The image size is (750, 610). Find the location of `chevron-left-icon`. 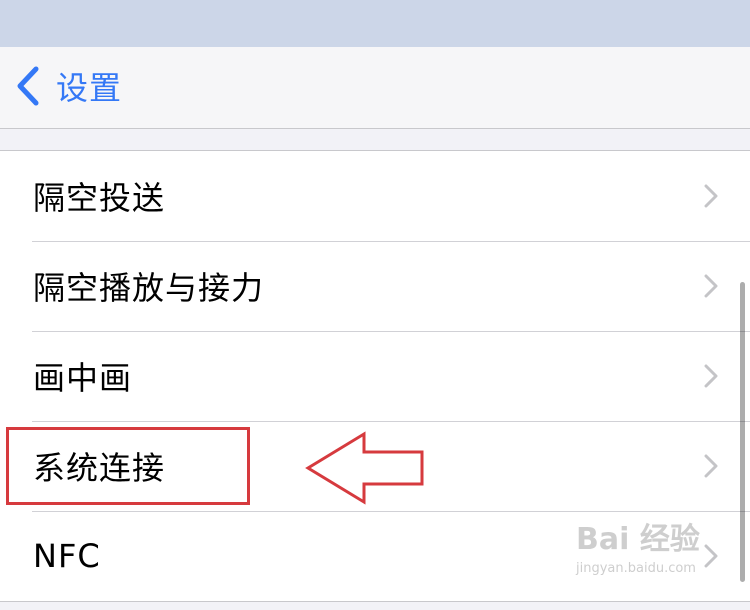

chevron-left-icon is located at coordinates (28, 86).